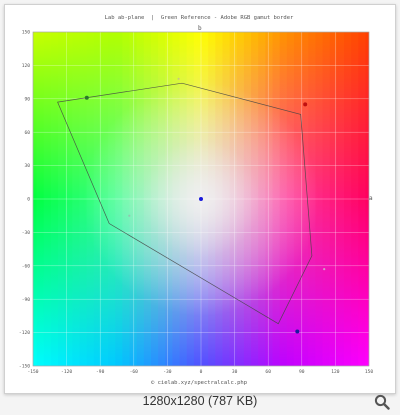  What do you see at coordinates (100, 372) in the screenshot?
I see `x-tick-label: -90` at bounding box center [100, 372].